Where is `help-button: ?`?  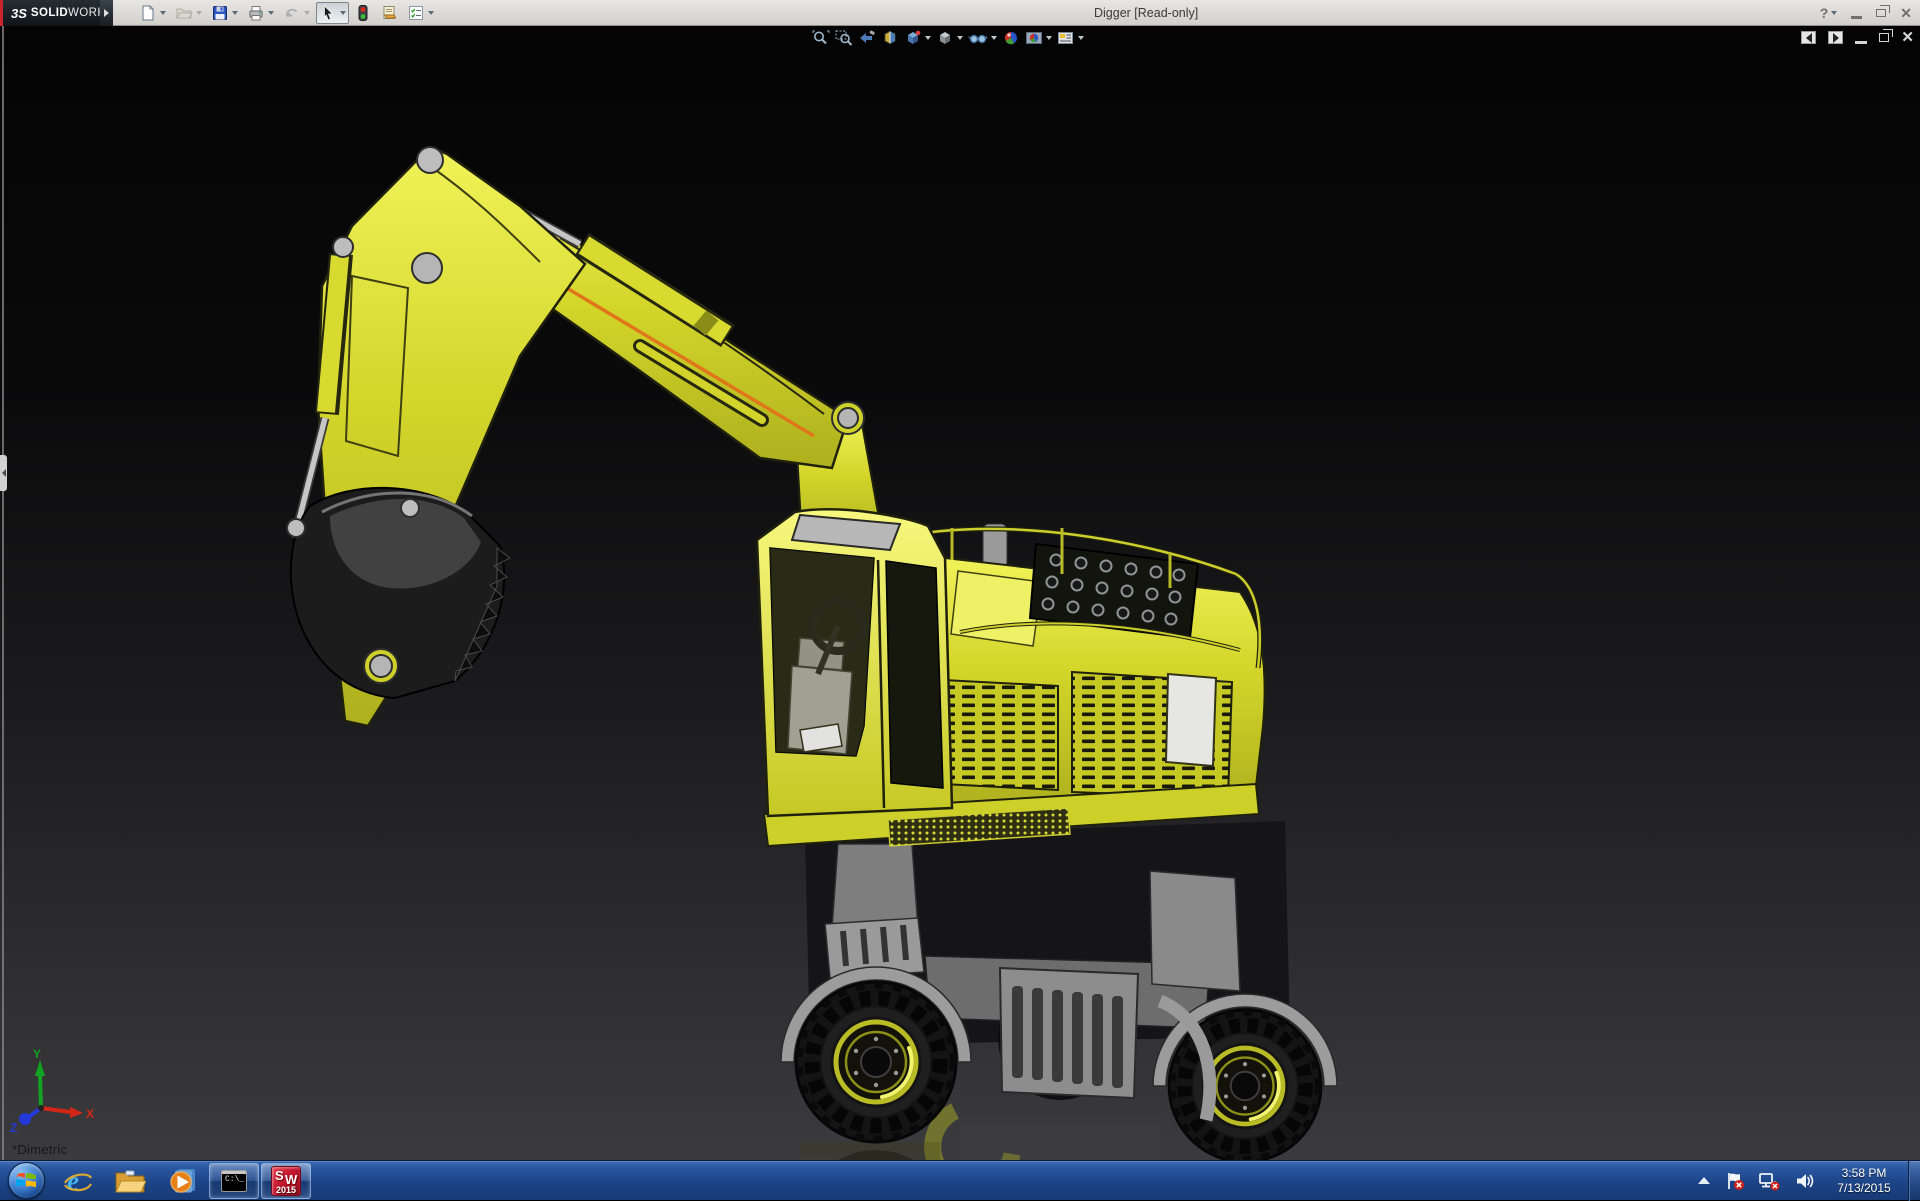 help-button: ? is located at coordinates (1829, 13).